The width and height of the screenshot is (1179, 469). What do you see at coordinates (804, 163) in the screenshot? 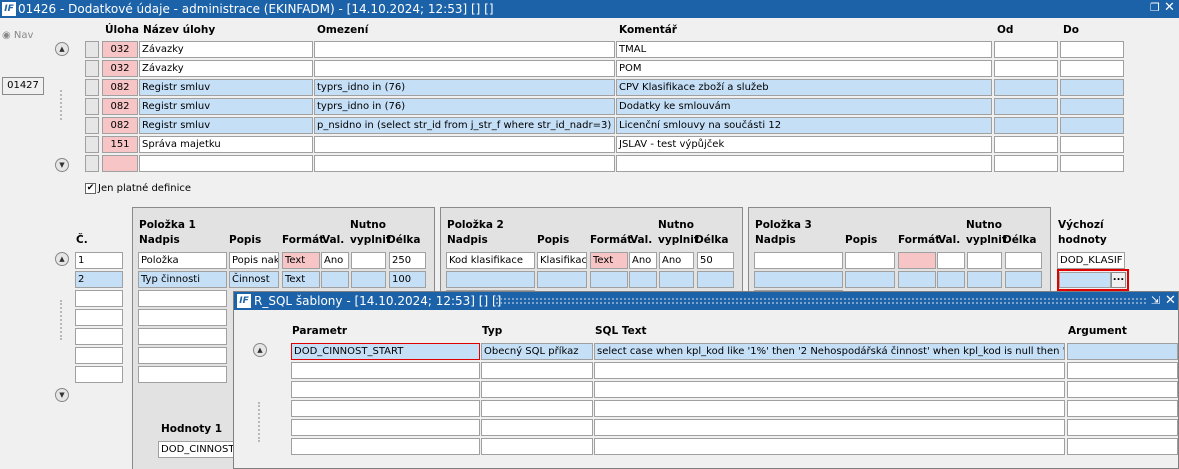
I see `komentar-cell` at bounding box center [804, 163].